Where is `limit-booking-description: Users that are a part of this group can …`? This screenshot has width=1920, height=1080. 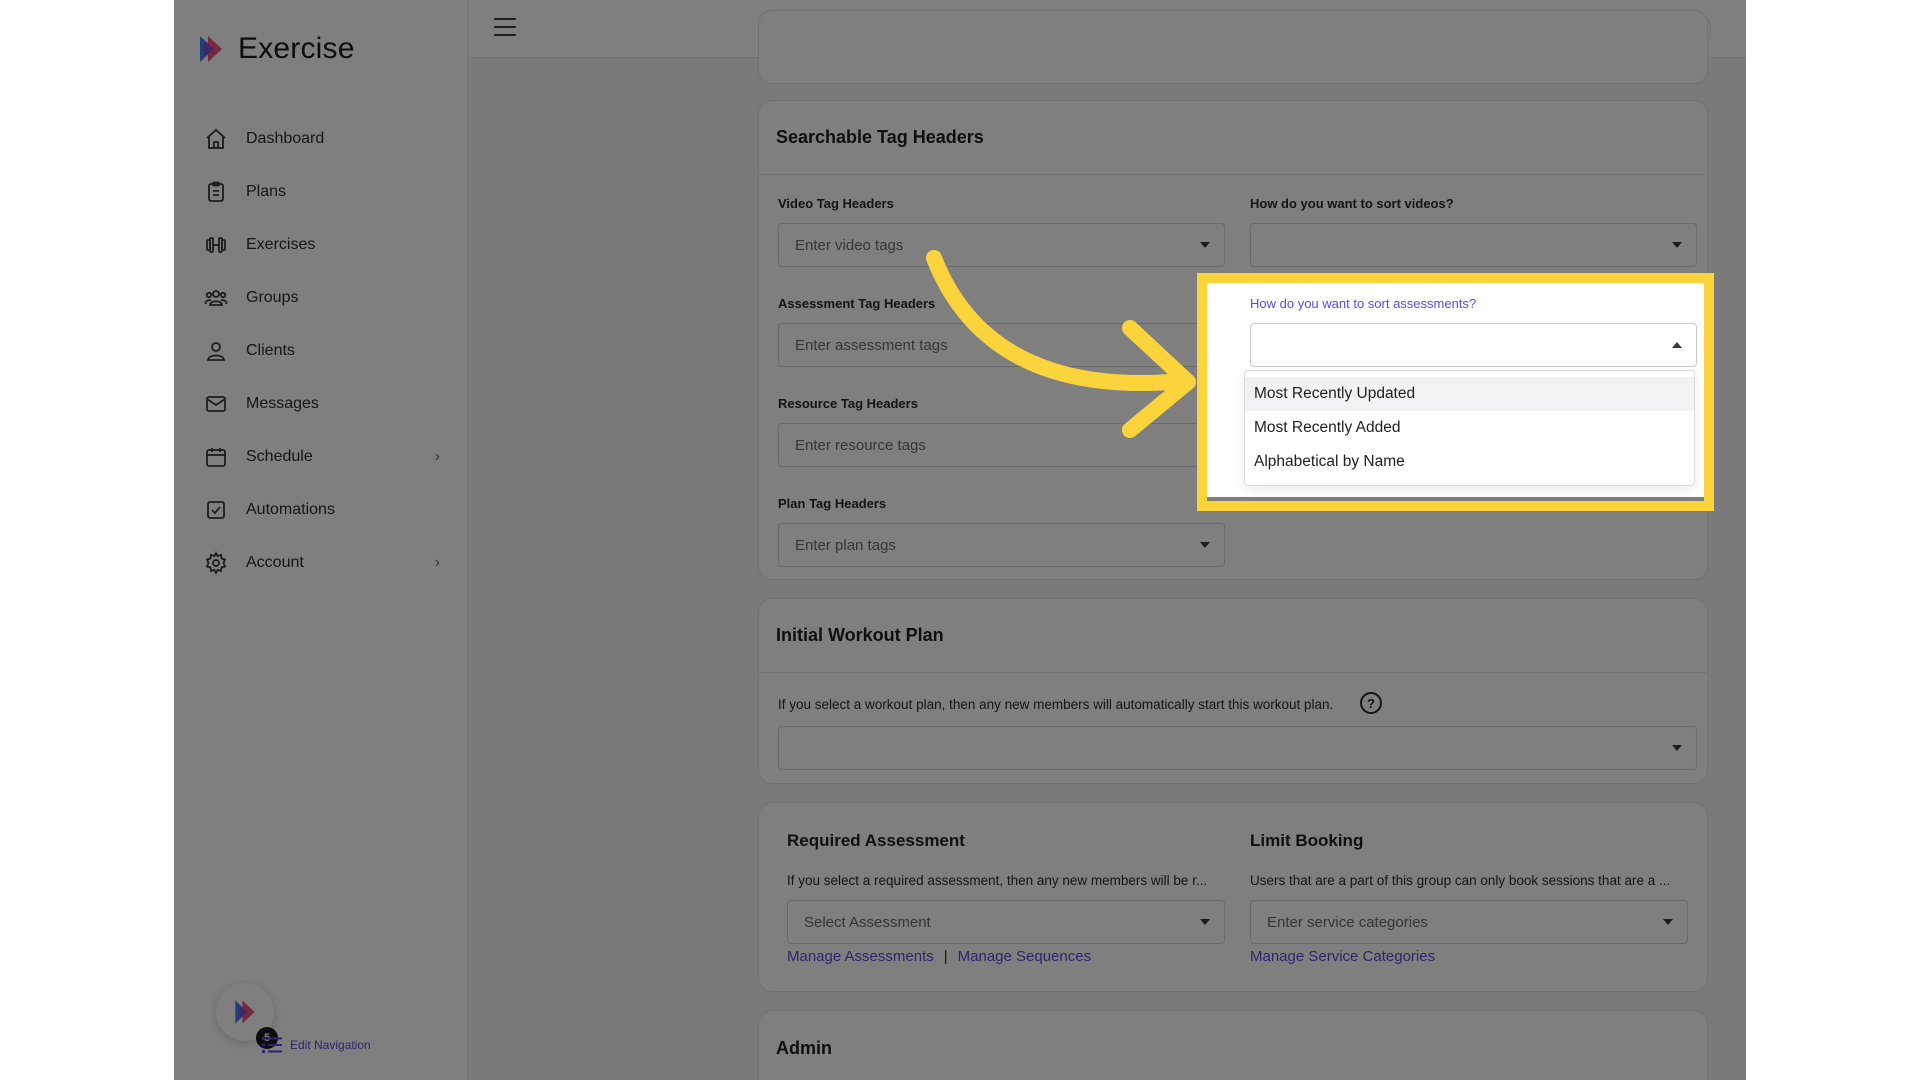 limit-booking-description: Users that are a part of this group can … is located at coordinates (1460, 880).